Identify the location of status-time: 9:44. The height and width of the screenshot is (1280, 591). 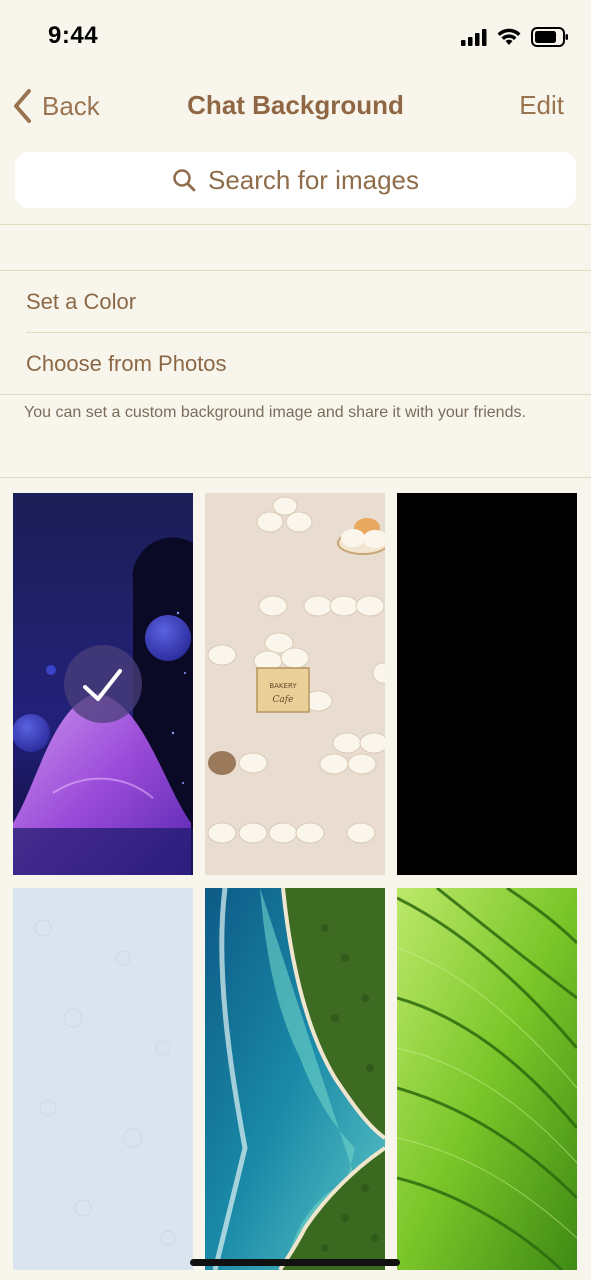
(73, 35).